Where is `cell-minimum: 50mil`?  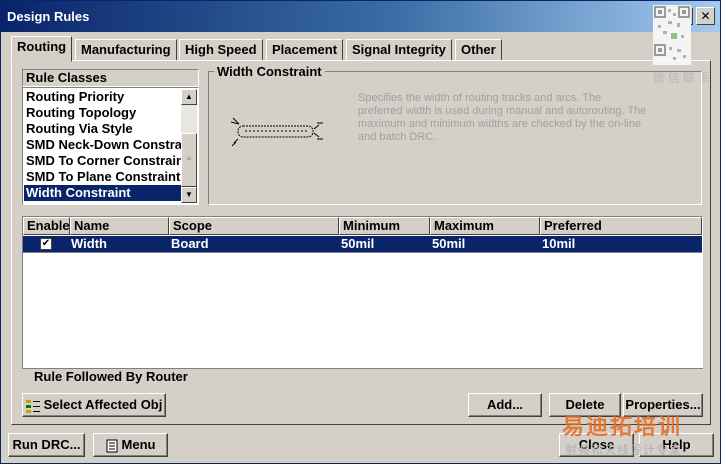 cell-minimum: 50mil is located at coordinates (358, 243).